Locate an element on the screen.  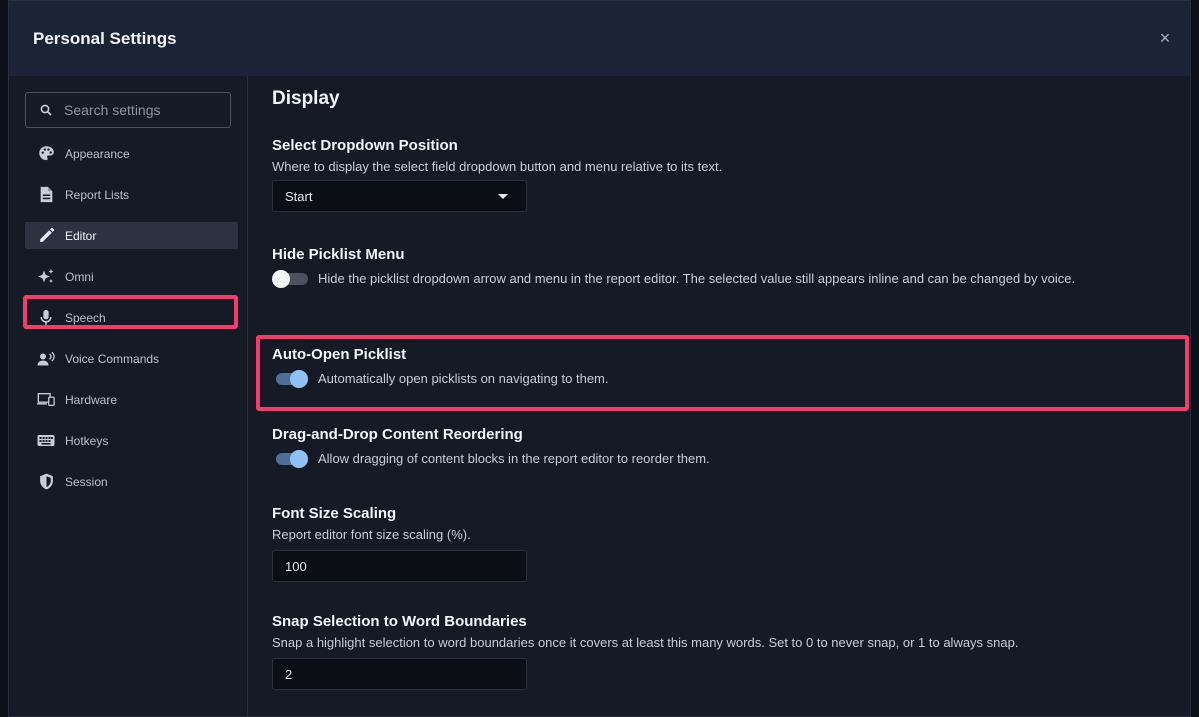
close-icon: × is located at coordinates (1165, 38).